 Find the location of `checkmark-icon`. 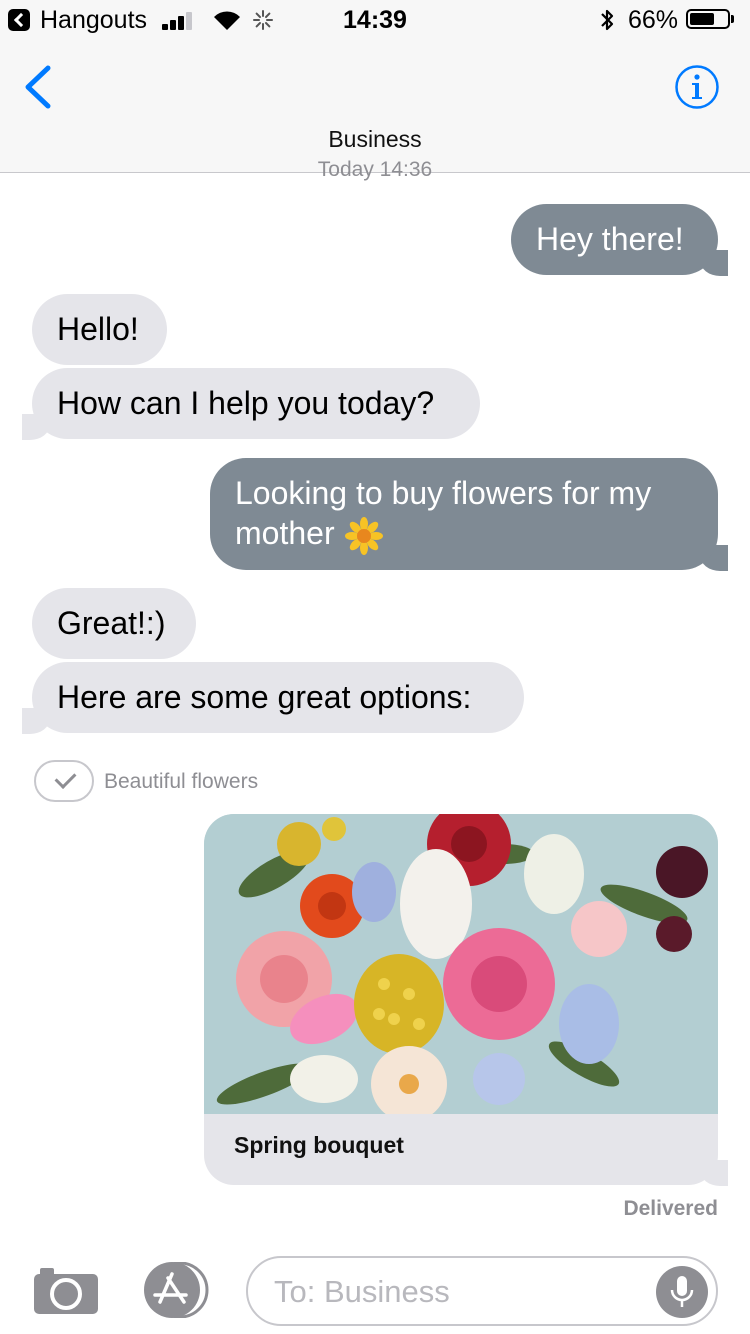

checkmark-icon is located at coordinates (64, 781).